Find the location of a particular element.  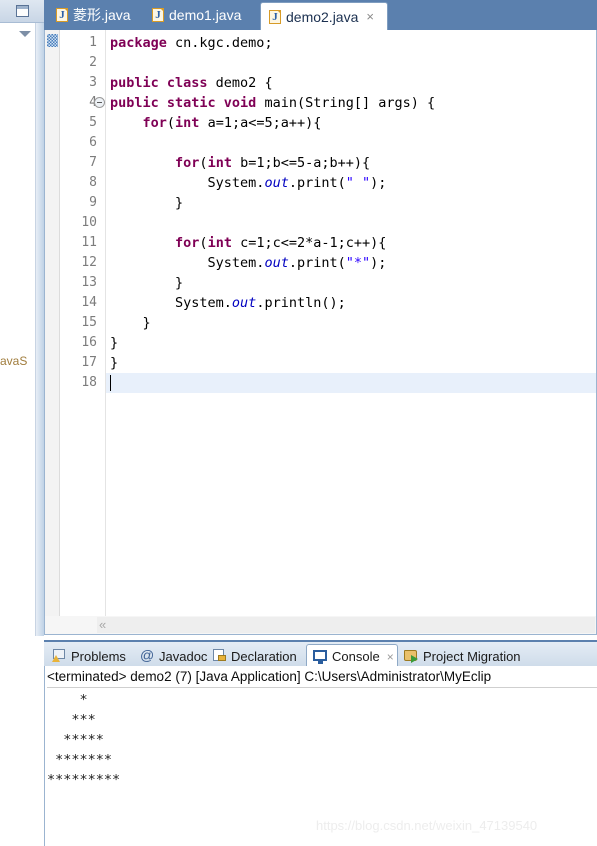

line-number-gutter: 123456789101112131415161718 is located at coordinates (83, 323).